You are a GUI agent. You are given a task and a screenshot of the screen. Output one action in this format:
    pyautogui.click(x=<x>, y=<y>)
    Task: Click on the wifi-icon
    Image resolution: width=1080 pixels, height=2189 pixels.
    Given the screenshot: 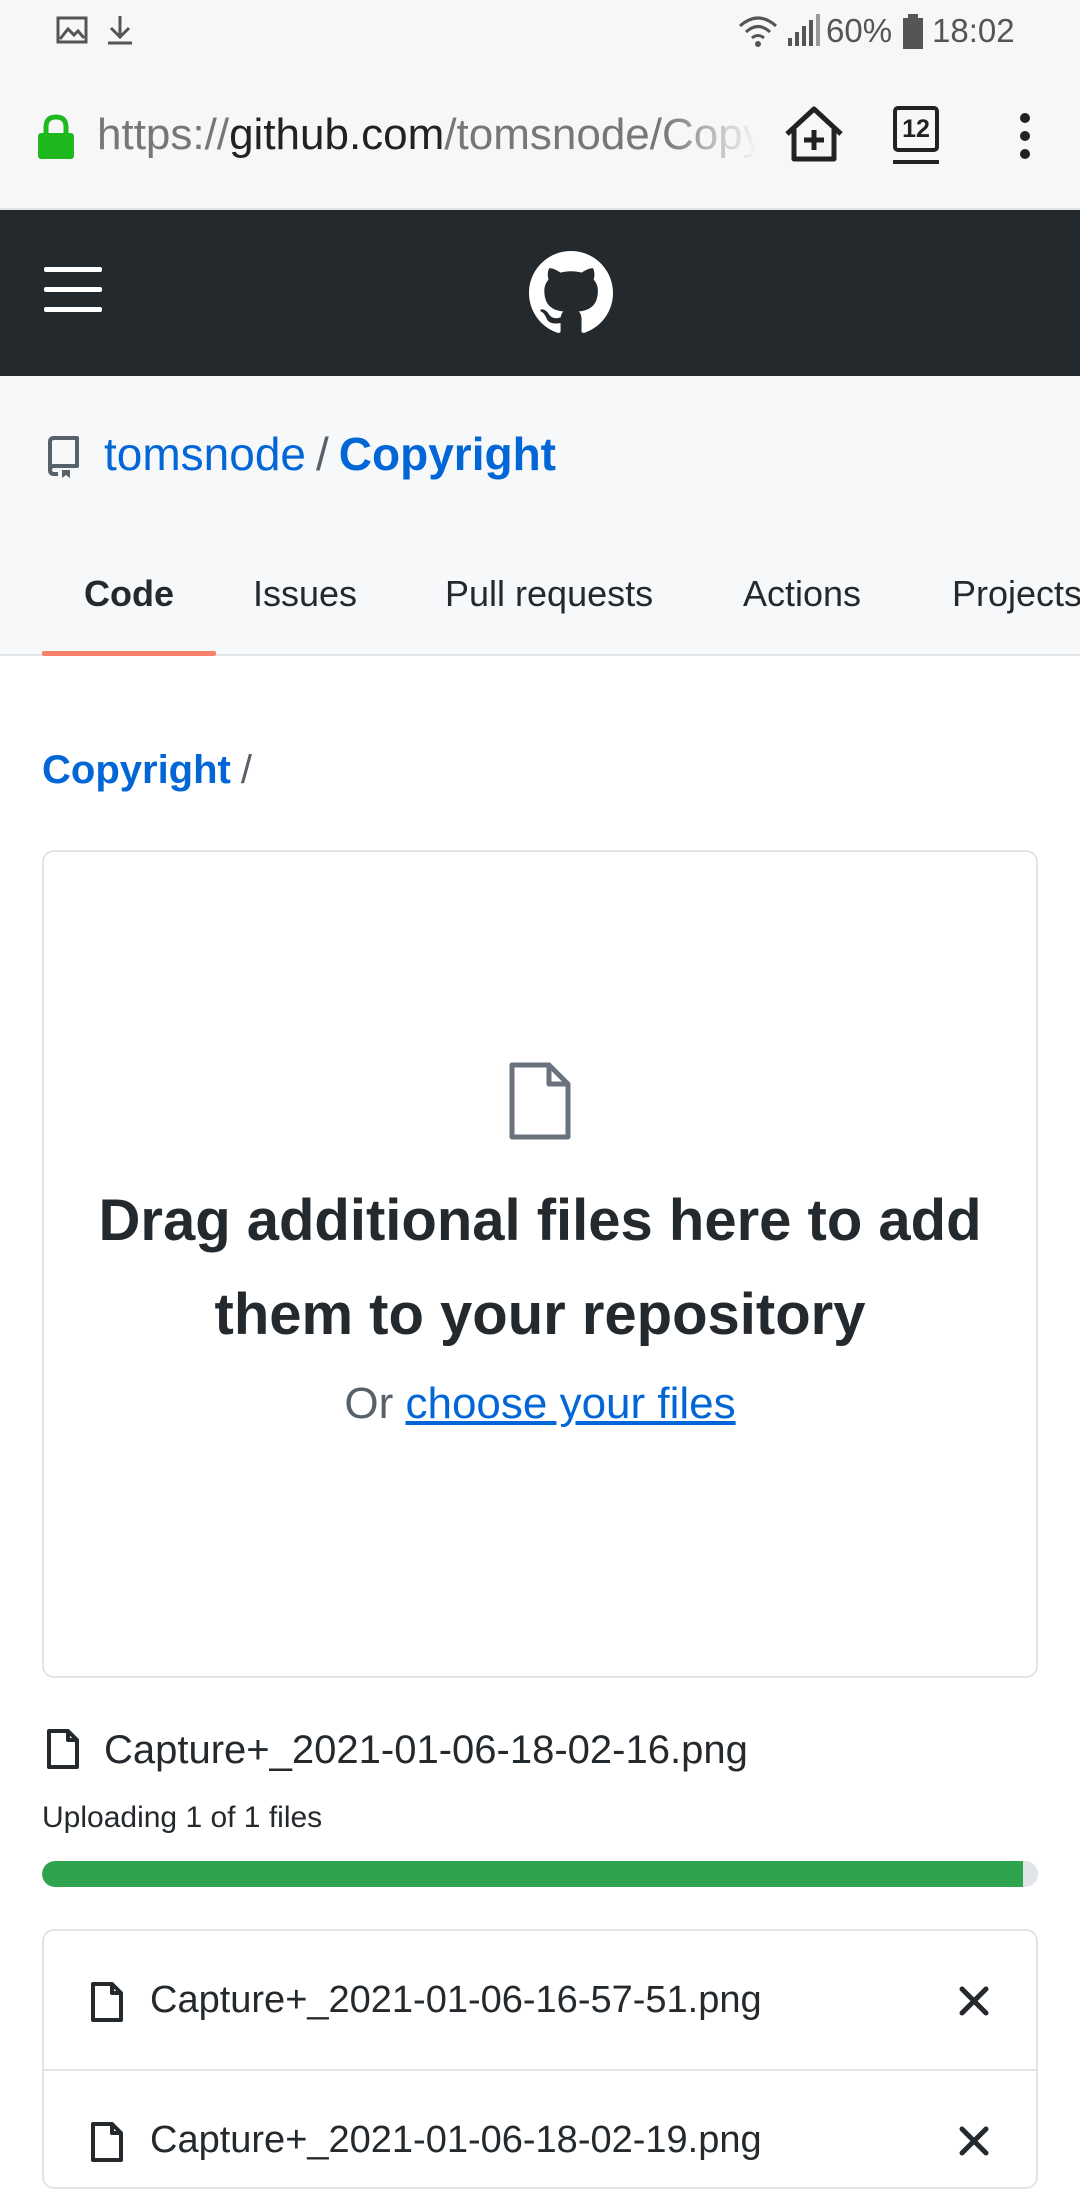 What is the action you would take?
    pyautogui.click(x=758, y=31)
    